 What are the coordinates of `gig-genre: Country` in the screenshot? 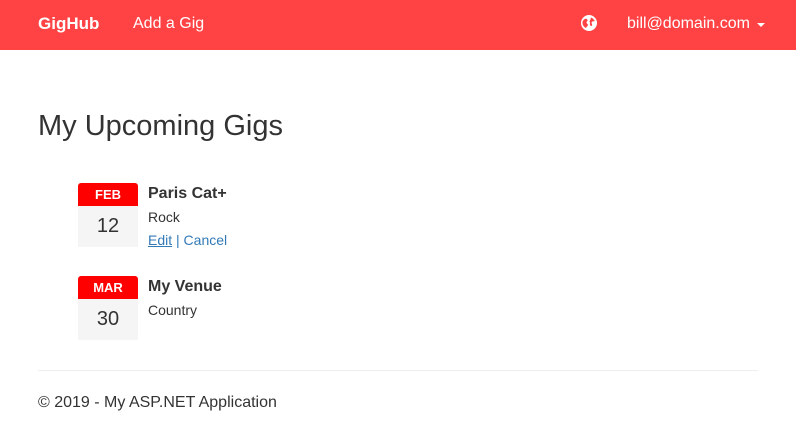 It's located at (173, 310).